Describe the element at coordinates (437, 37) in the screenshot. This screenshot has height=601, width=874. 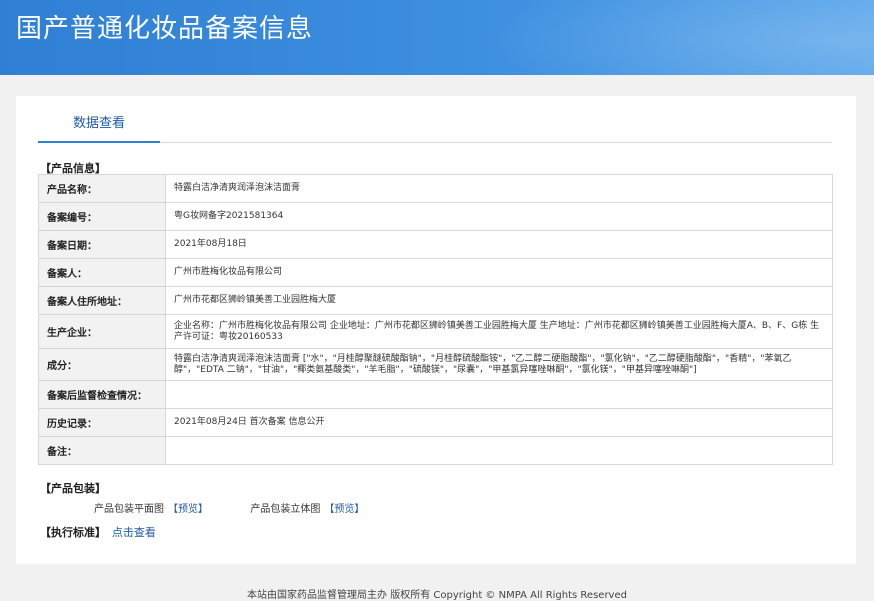
I see `header-banner: 国产普通化妆品备案信息` at that location.